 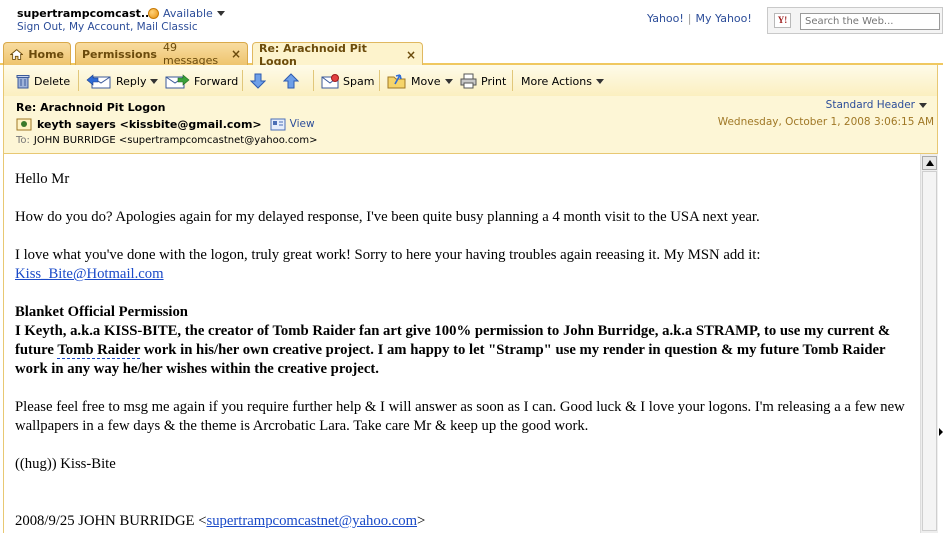 I want to click on sender-envelope-icon, so click(x=24, y=124).